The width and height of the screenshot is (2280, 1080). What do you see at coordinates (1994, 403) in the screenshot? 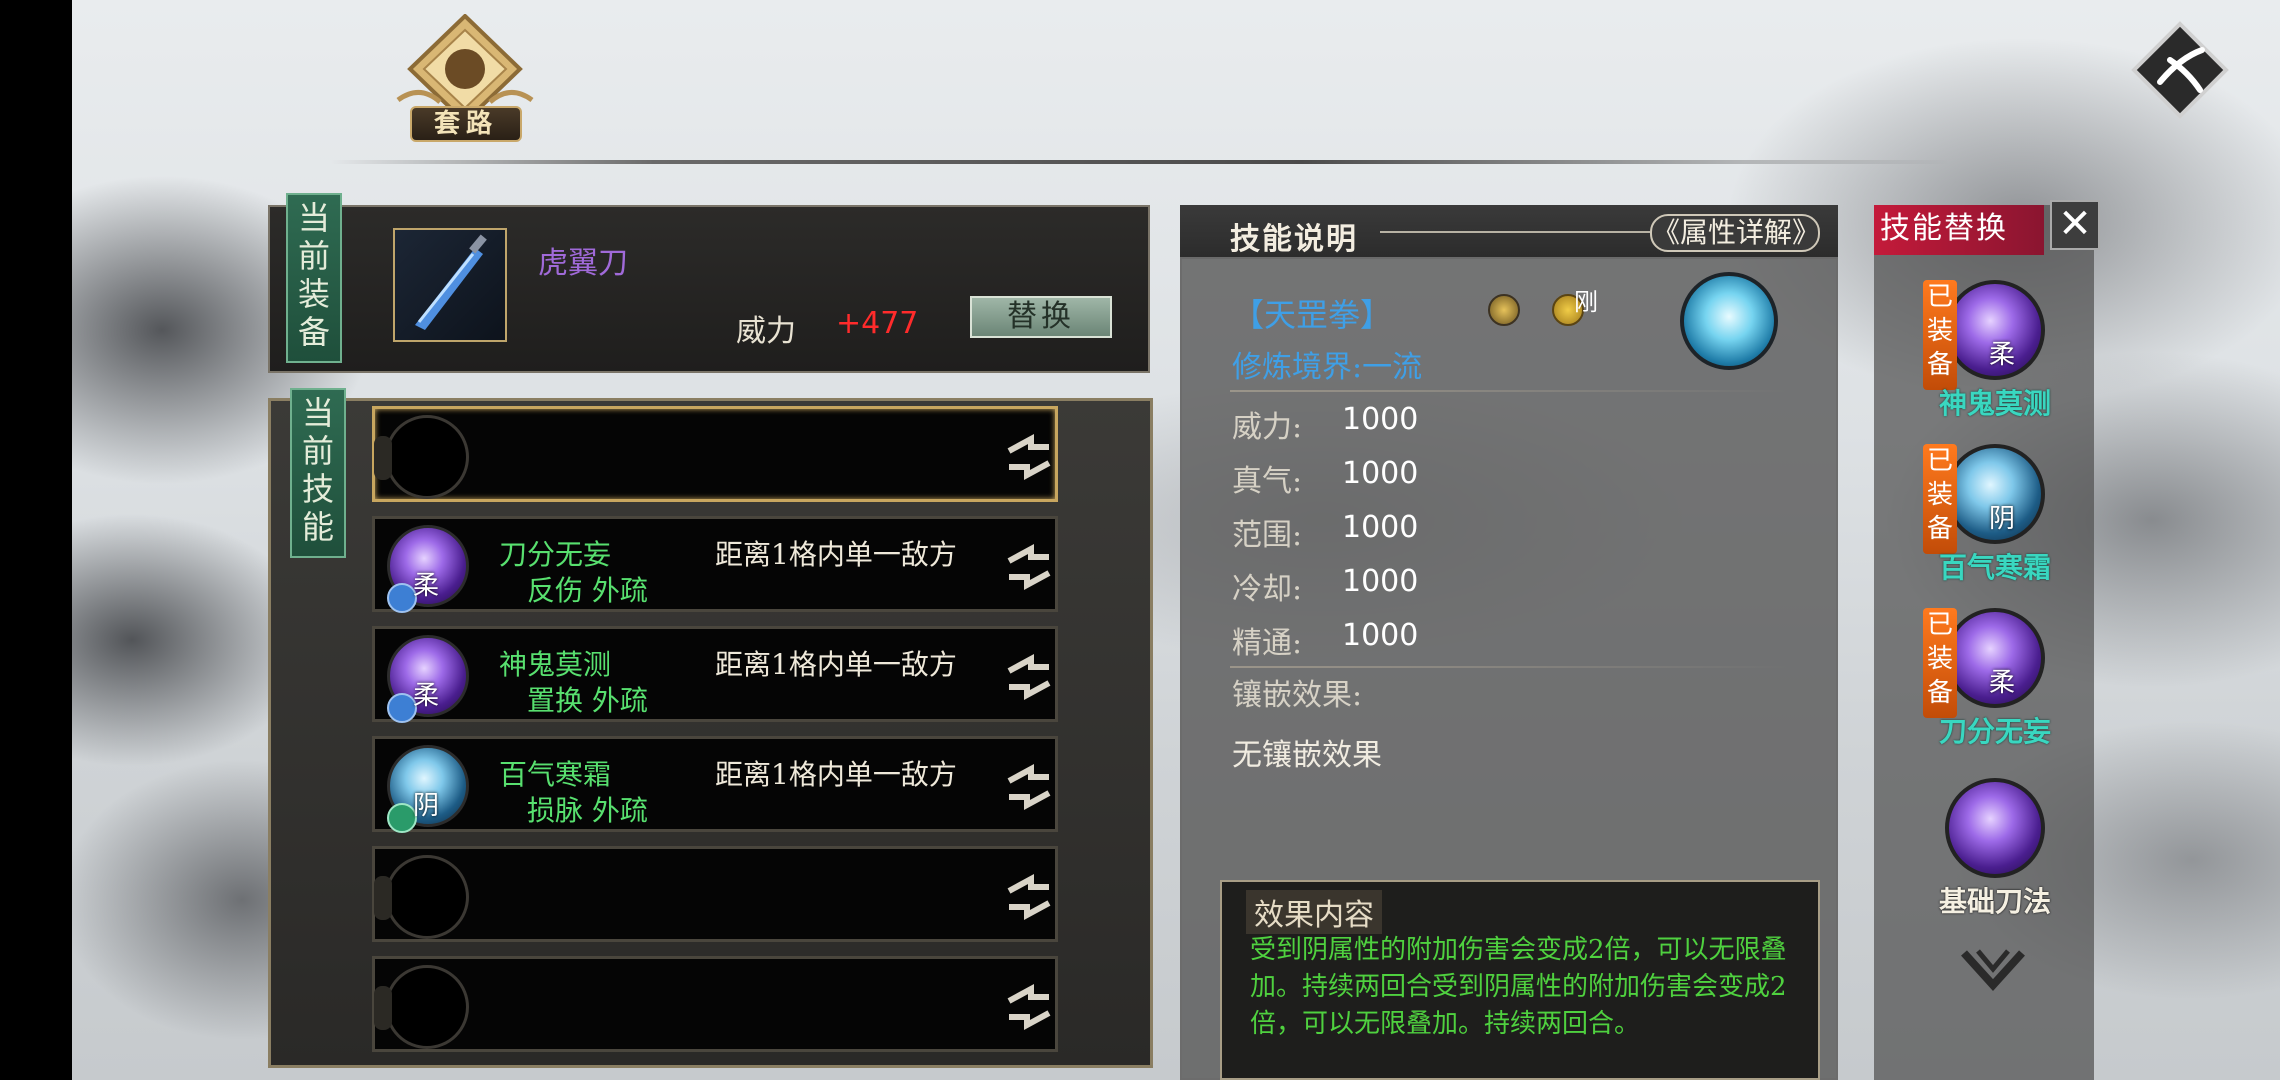
I see `replace-skill-name: 神鬼莫测` at bounding box center [1994, 403].